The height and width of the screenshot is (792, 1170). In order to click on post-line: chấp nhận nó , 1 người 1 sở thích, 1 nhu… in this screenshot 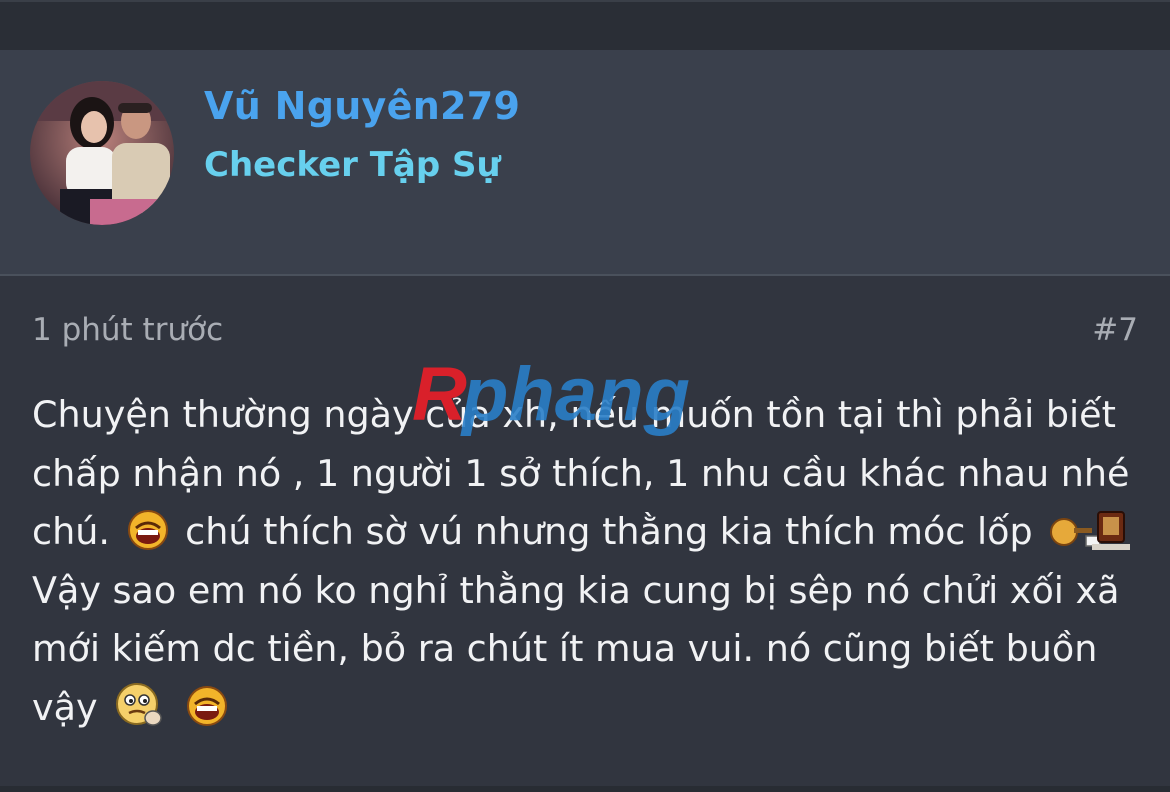, I will do `click(581, 473)`.